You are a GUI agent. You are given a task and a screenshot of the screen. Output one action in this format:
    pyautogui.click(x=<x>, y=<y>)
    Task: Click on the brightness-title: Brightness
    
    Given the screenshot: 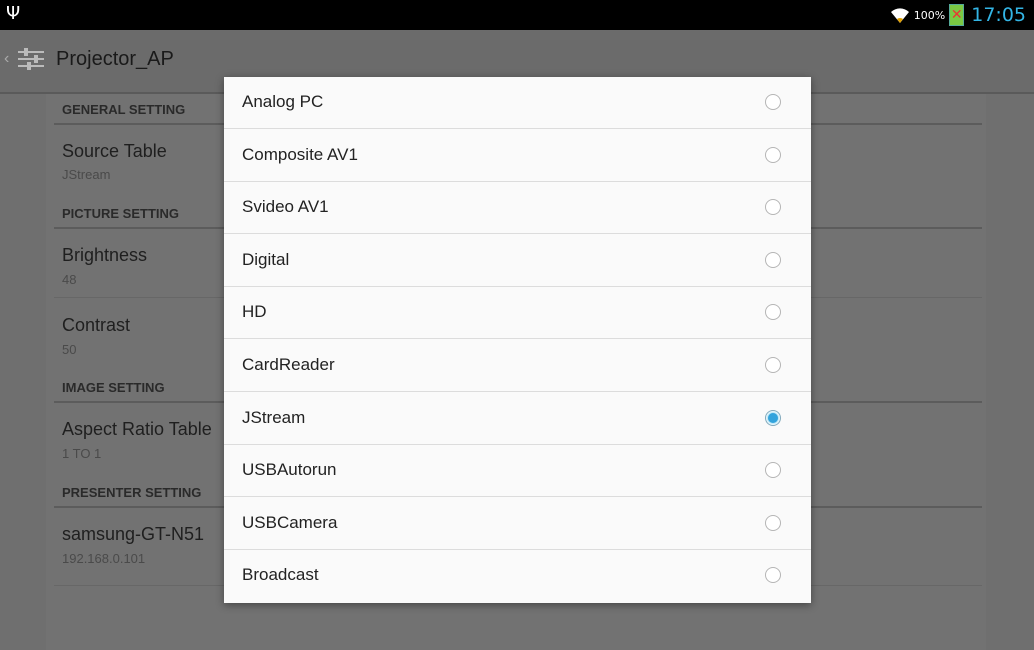 What is the action you would take?
    pyautogui.click(x=104, y=255)
    